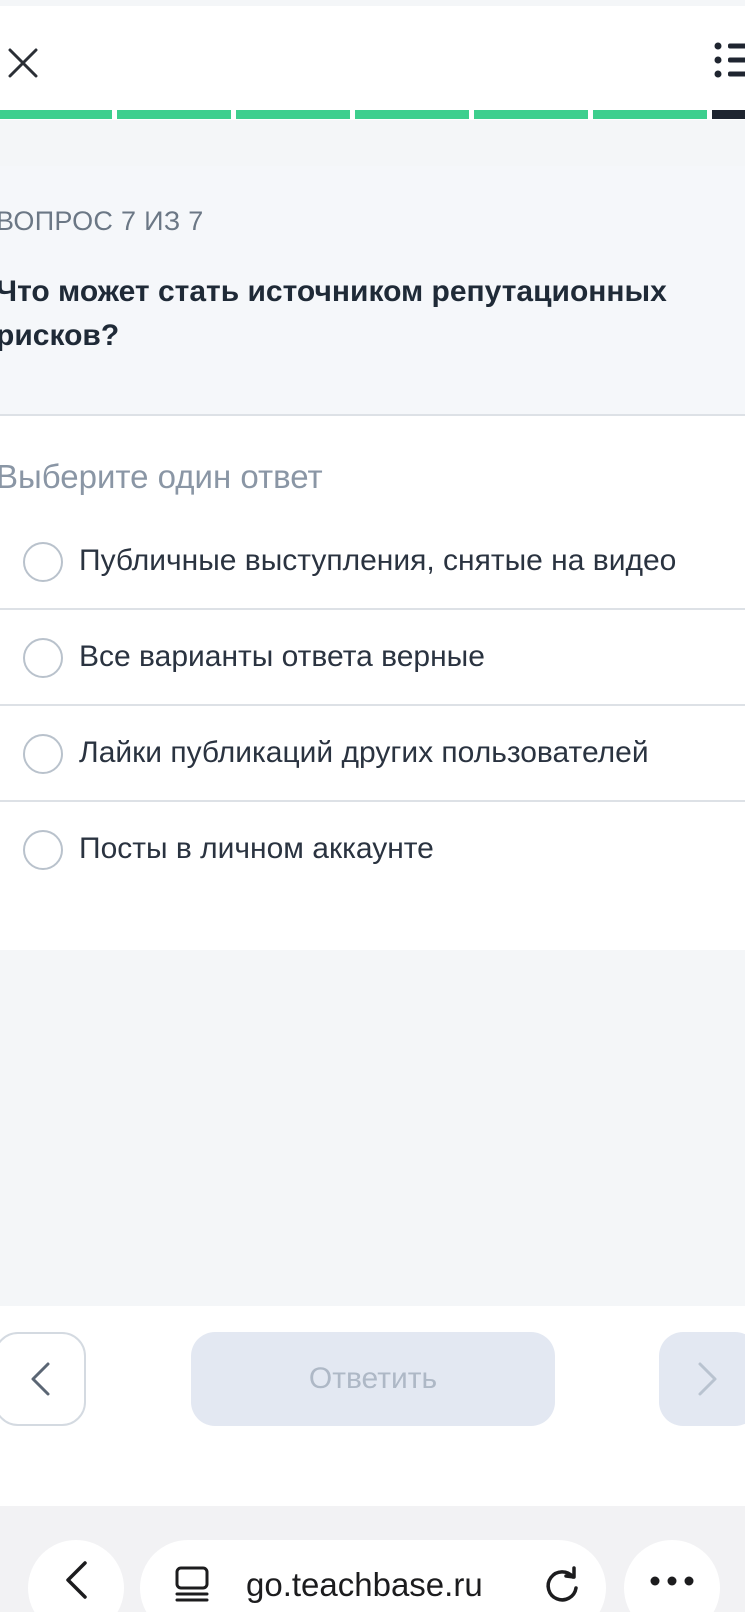 Image resolution: width=745 pixels, height=1612 pixels. Describe the element at coordinates (729, 60) in the screenshot. I see `list-icon` at that location.